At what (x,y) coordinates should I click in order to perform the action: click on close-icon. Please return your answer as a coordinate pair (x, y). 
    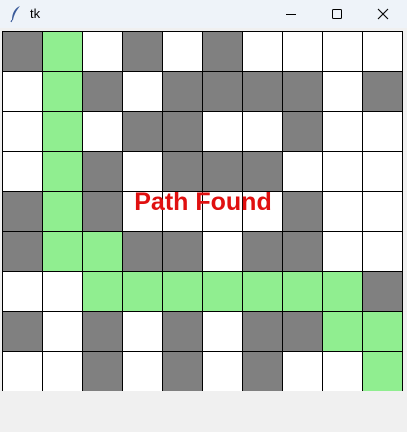
    Looking at the image, I should click on (383, 14).